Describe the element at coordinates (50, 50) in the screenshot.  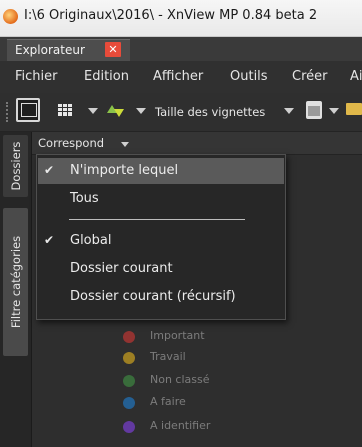
I see `tab-explorer-label: Explorateur` at that location.